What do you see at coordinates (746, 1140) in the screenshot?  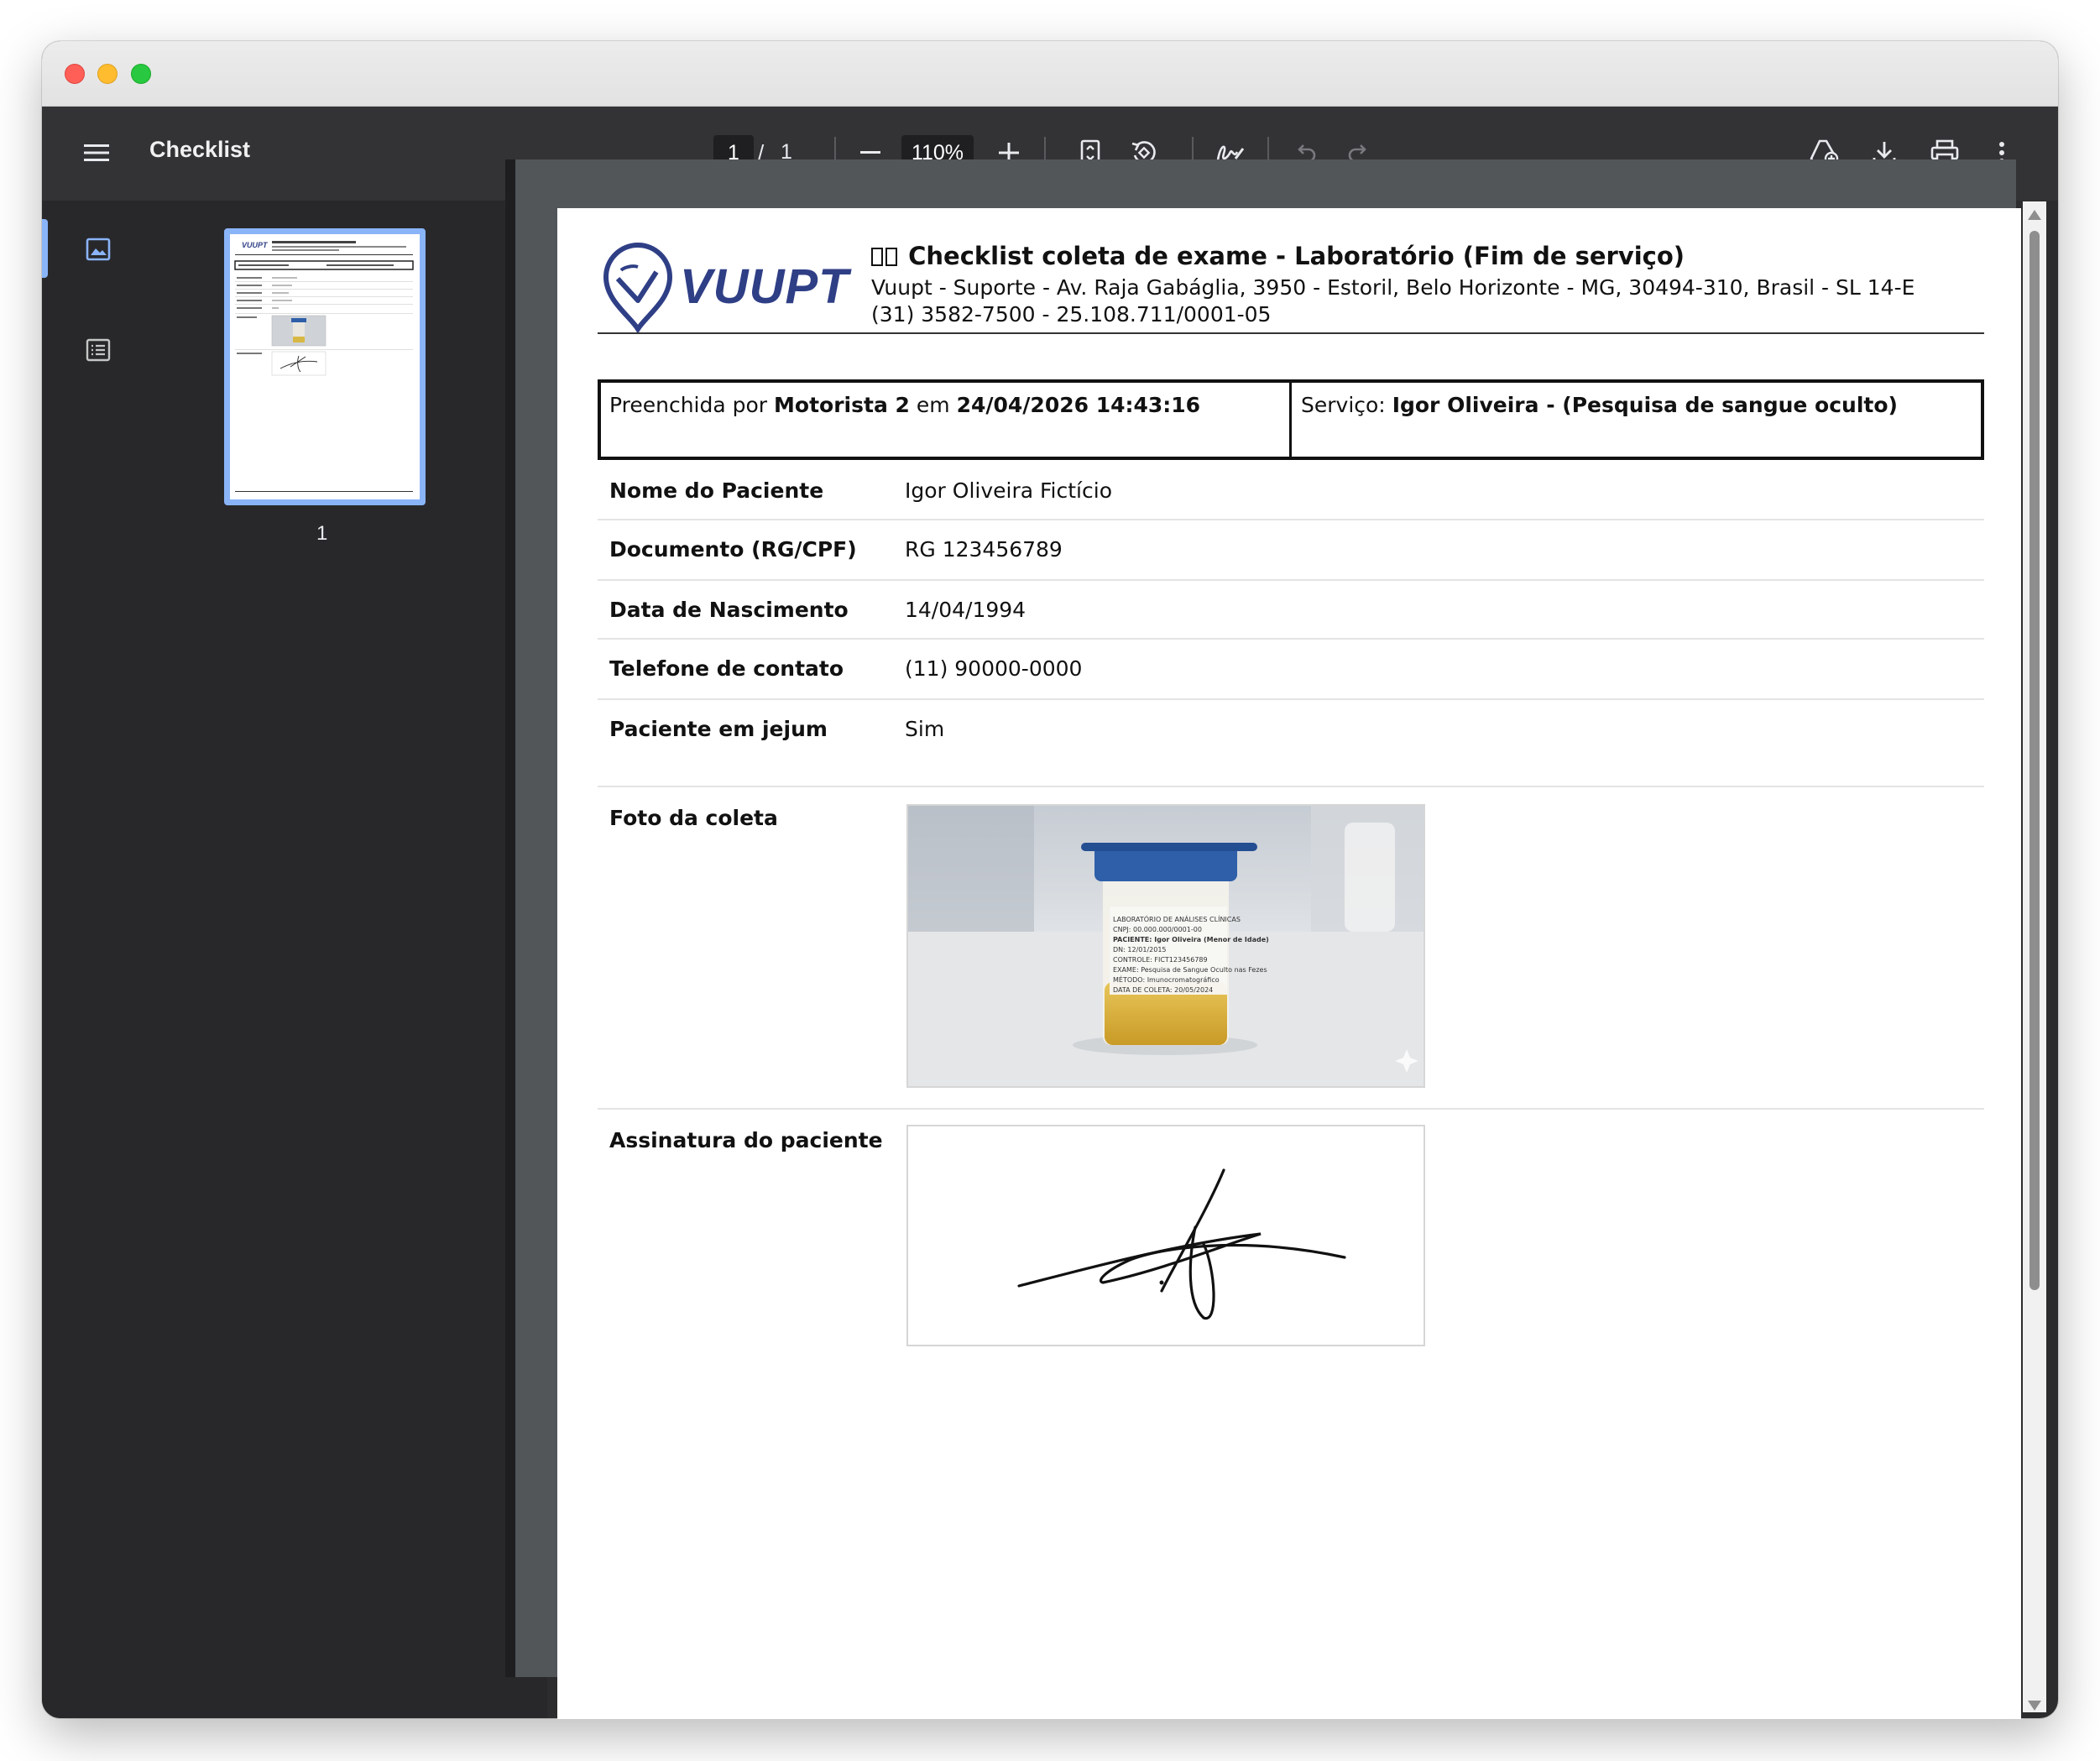 I see `signature-label: Assinatura do paciente` at bounding box center [746, 1140].